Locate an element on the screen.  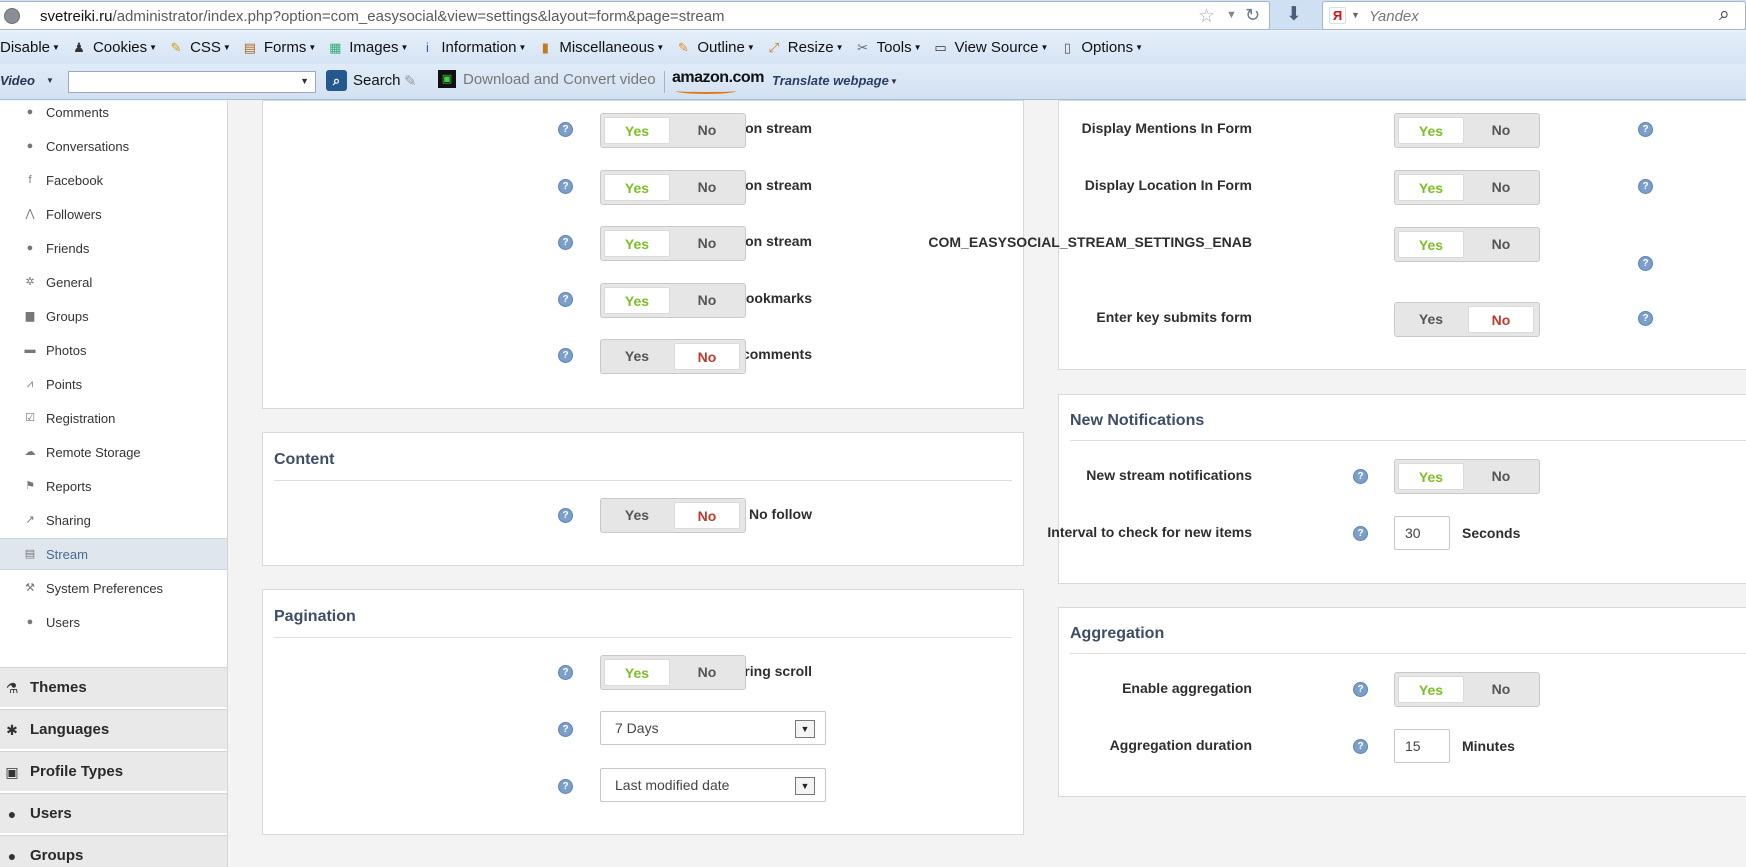
combo-dropdown-icon: ▼ is located at coordinates (304, 81).